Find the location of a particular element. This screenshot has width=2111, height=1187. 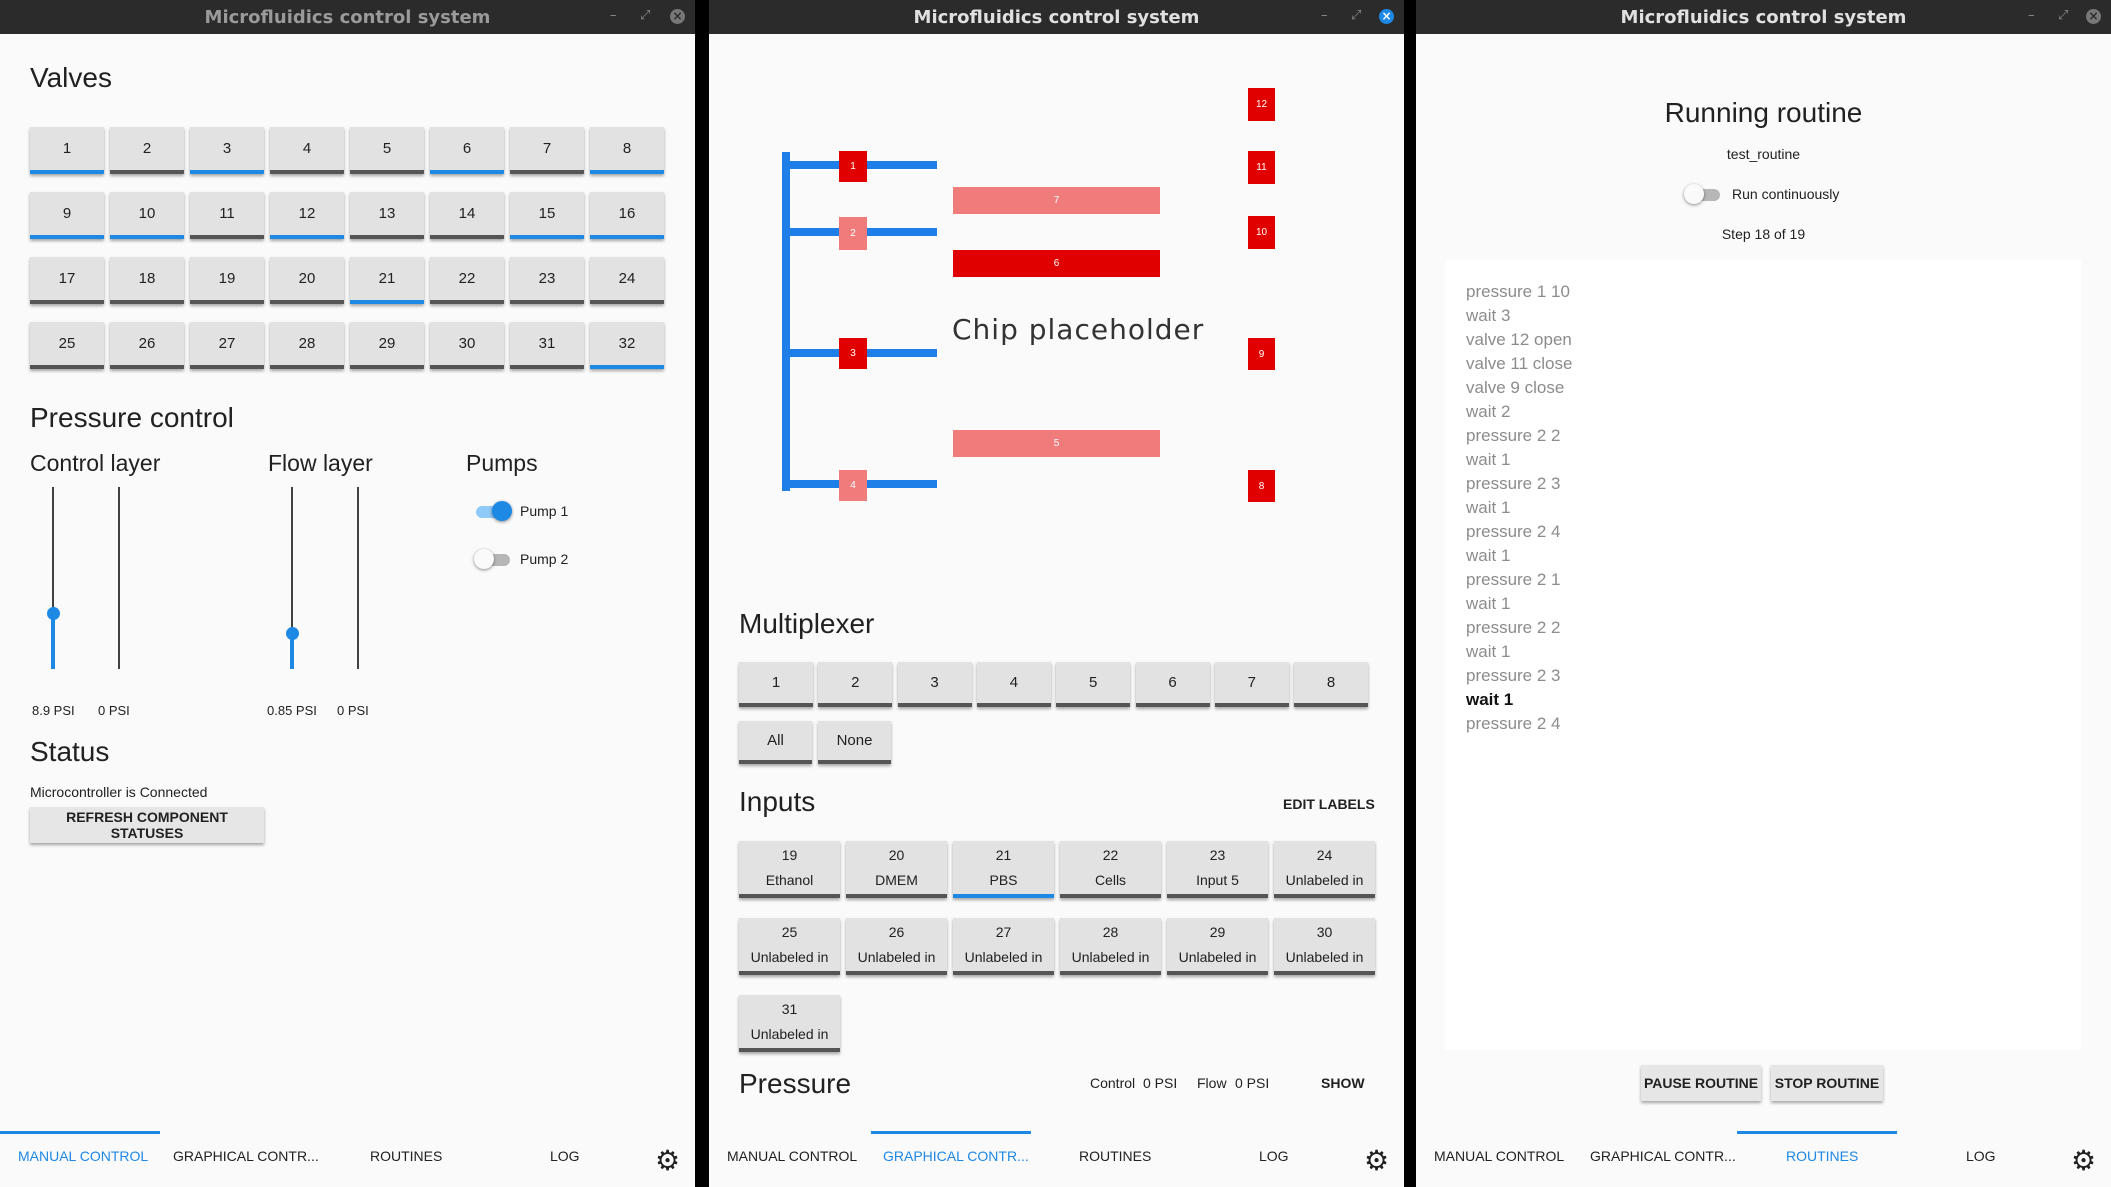

valve-button-11: 11 is located at coordinates (227, 215).